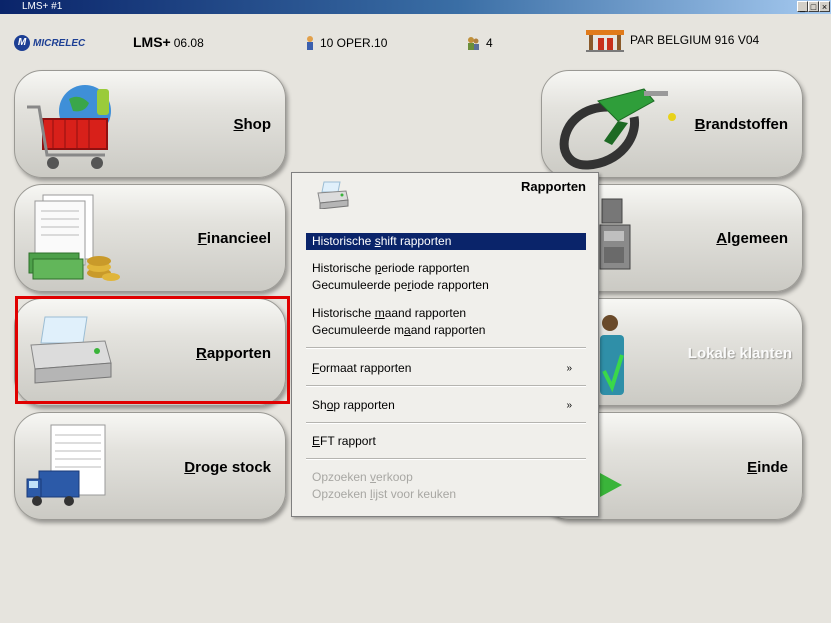 This screenshot has width=831, height=623. I want to click on menu-item-historische-periode: Historische periode rapporten, so click(446, 268).